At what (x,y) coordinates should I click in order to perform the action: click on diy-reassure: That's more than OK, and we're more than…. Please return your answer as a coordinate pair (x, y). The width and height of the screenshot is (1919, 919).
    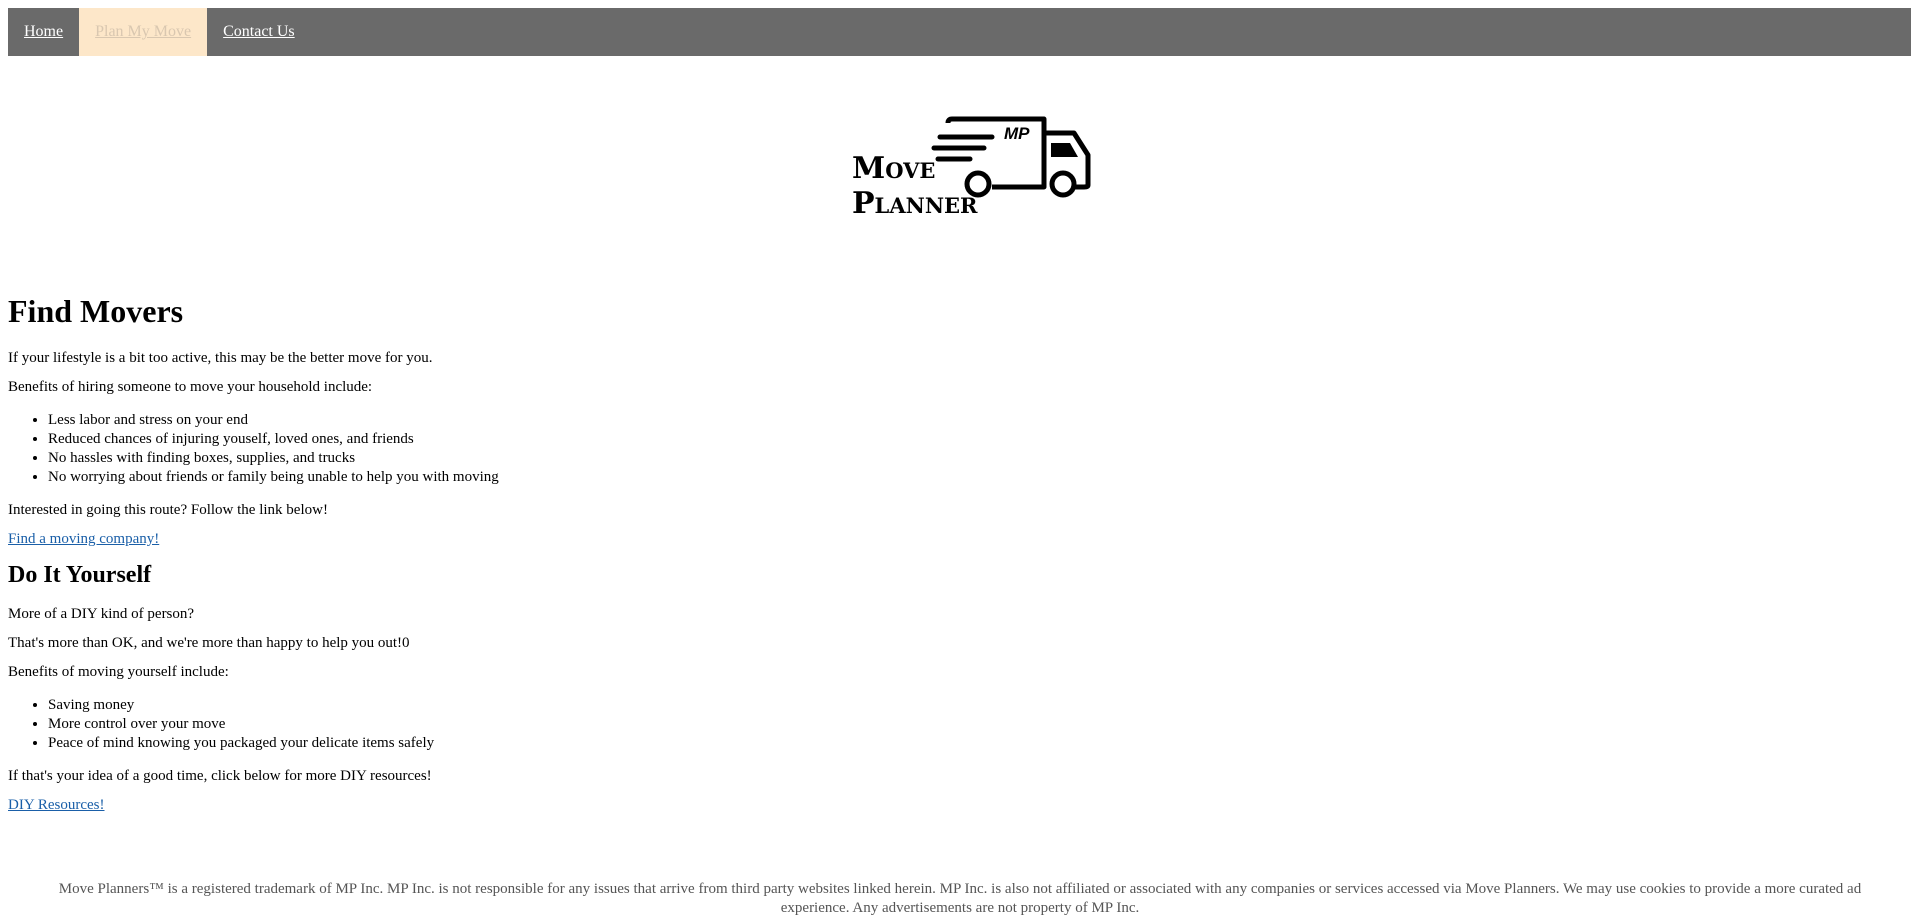
    Looking at the image, I should click on (209, 643).